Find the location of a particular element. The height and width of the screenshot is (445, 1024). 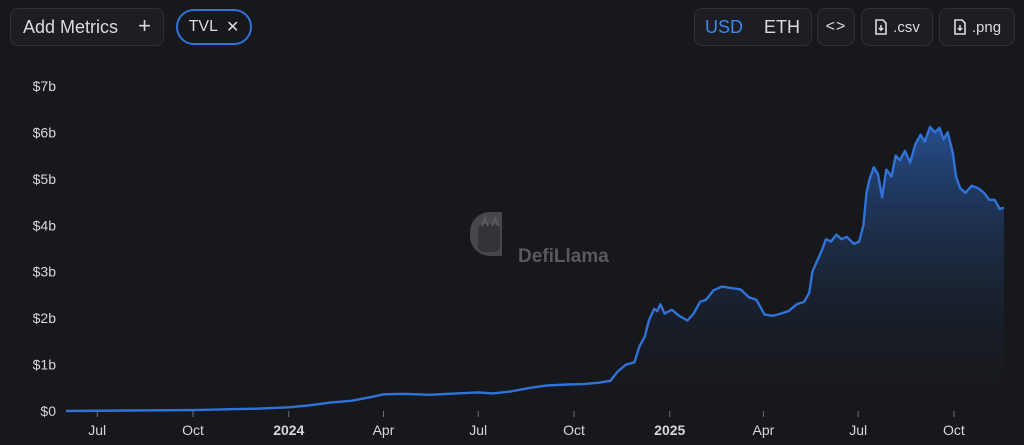

x-tick-label: 2025 is located at coordinates (669, 430).